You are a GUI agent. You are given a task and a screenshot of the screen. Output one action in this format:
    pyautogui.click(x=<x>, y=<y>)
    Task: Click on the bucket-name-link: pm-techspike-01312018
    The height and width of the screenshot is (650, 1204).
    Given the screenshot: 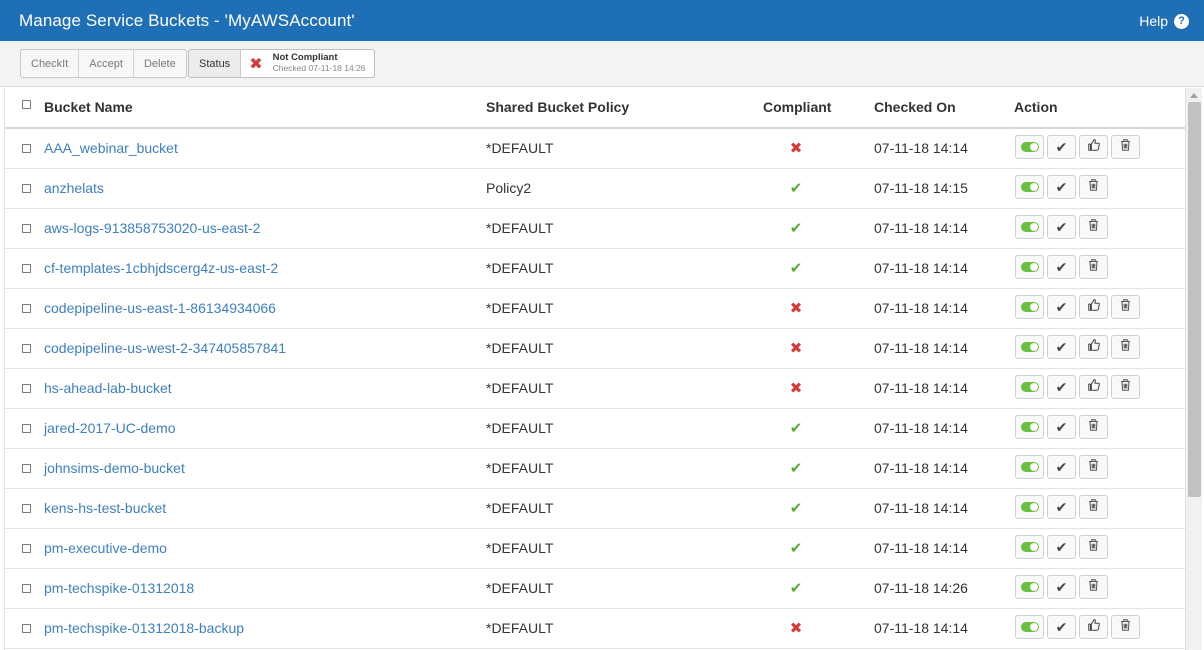 What is the action you would take?
    pyautogui.click(x=119, y=588)
    